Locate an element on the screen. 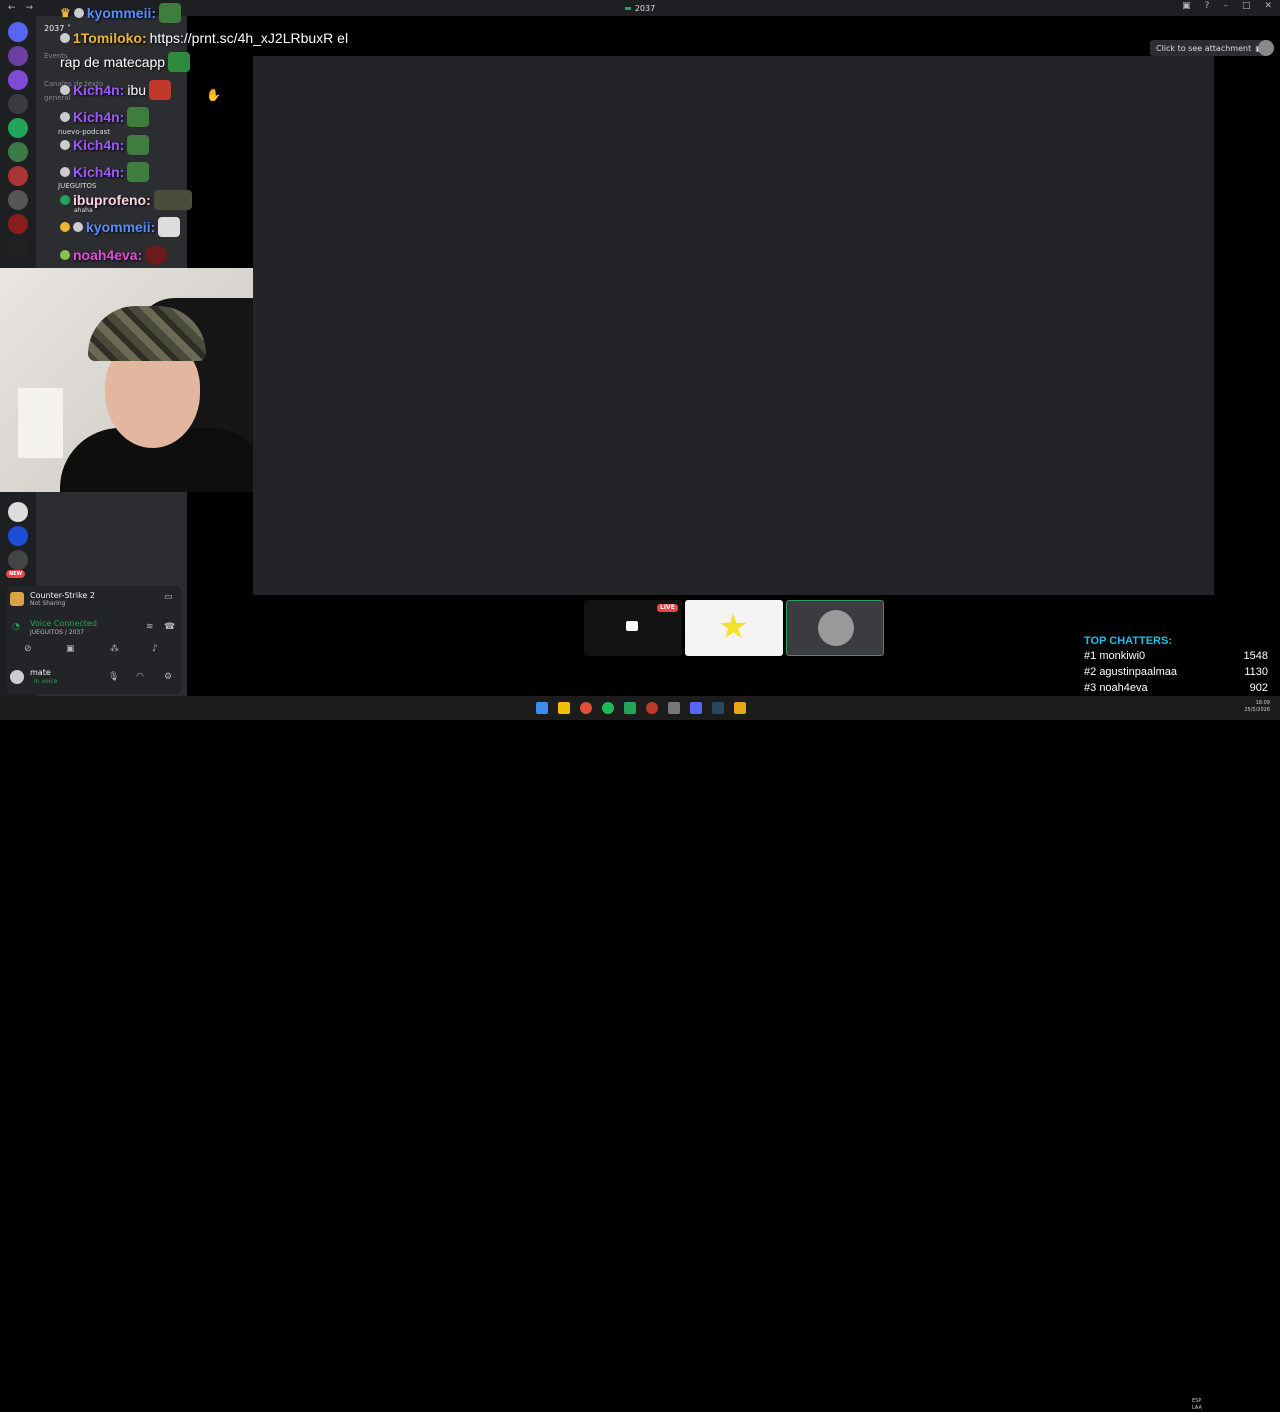 This screenshot has width=1280, height=1412. steam-icon is located at coordinates (718, 708).